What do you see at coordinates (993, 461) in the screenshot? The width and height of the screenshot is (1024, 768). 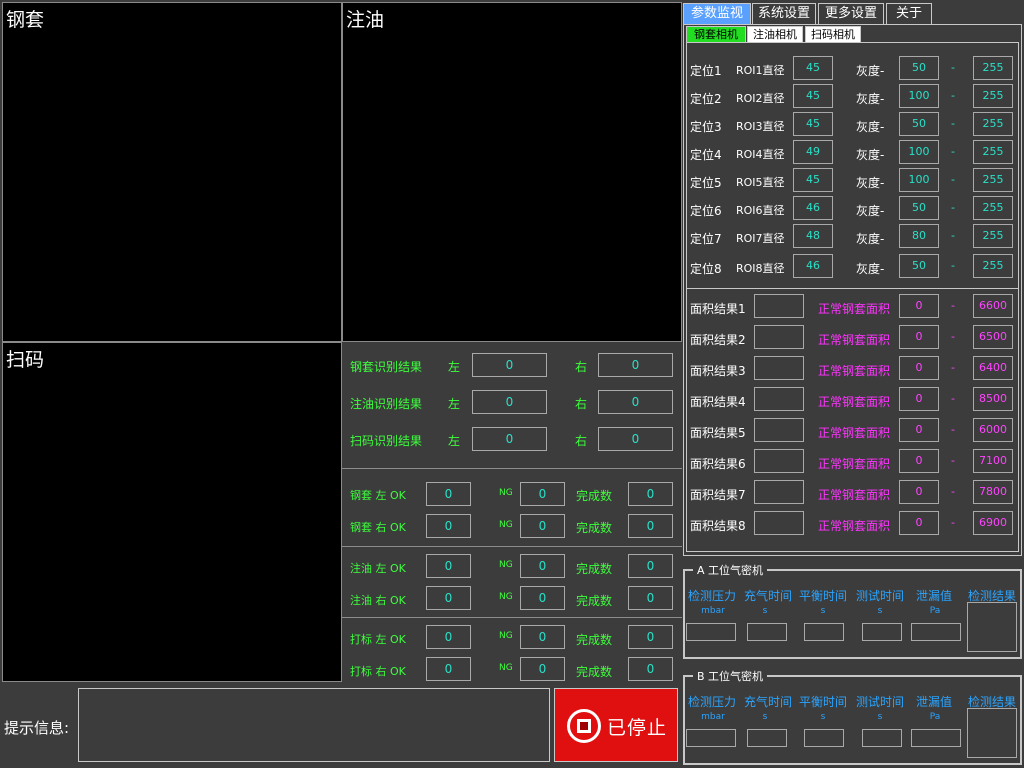 I see `area-max-input: 7100` at bounding box center [993, 461].